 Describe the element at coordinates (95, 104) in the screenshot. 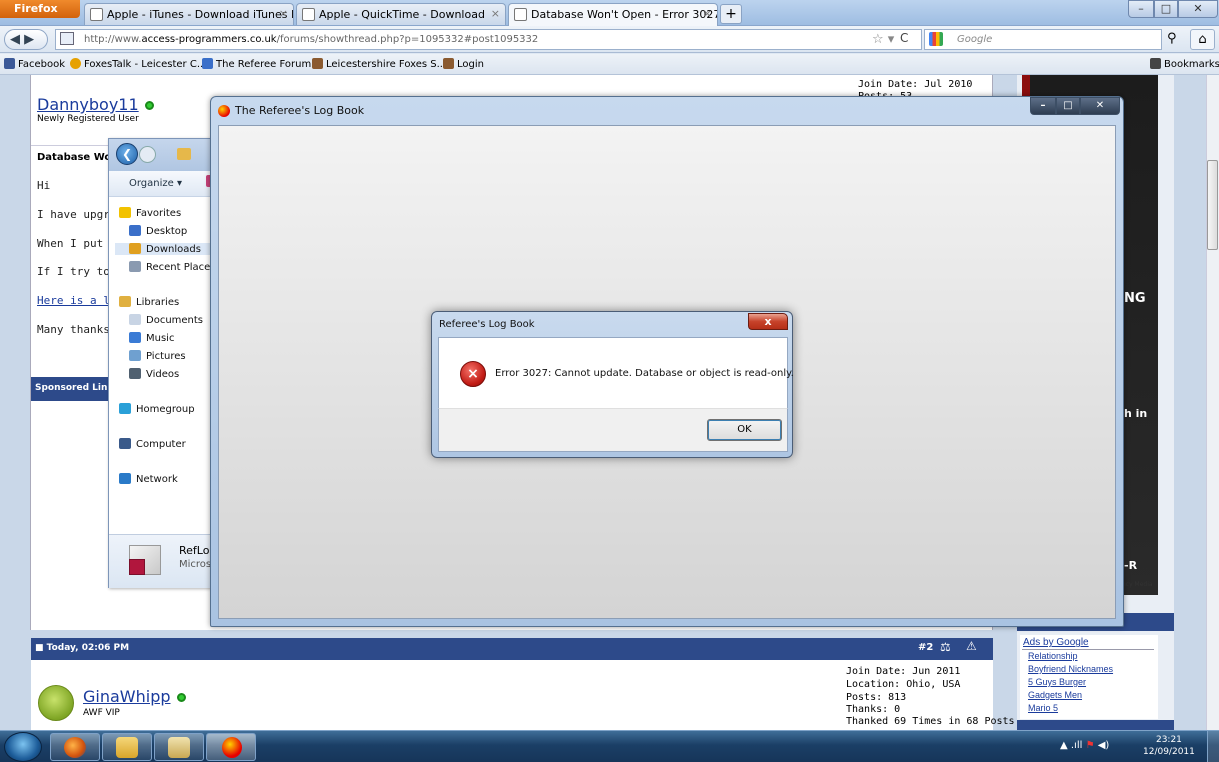

I see `post-author-username: Dannyboy11` at that location.